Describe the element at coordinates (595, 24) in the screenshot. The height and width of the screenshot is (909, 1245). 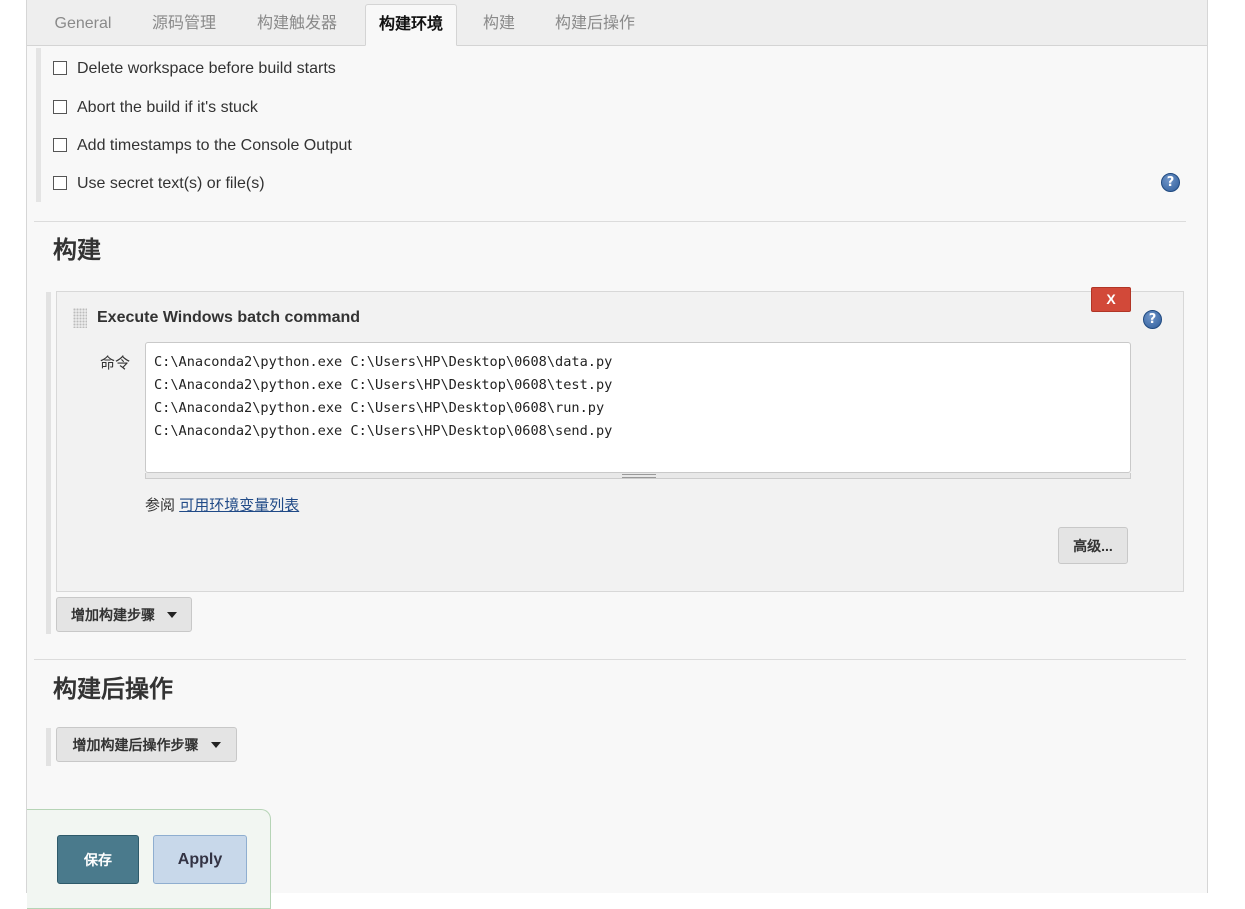
I see `tab-post-build-actions: 构建后操作` at that location.